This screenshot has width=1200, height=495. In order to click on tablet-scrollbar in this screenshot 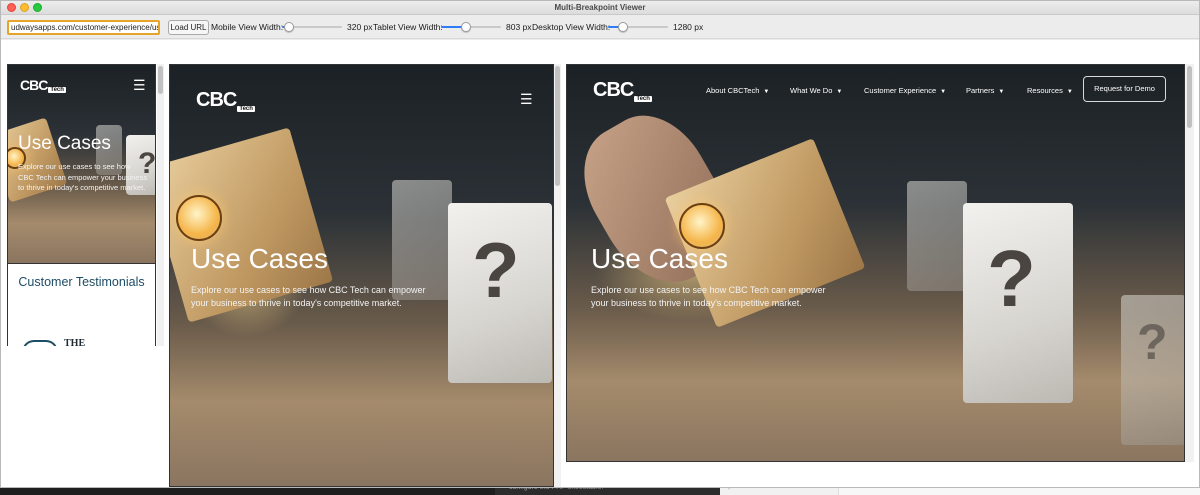, I will do `click(557, 275)`.